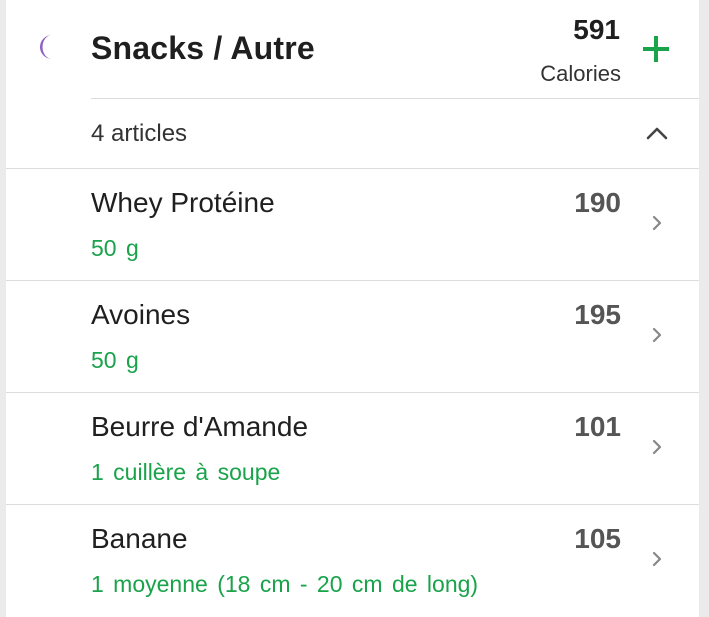  I want to click on chevron-up-icon, so click(657, 133).